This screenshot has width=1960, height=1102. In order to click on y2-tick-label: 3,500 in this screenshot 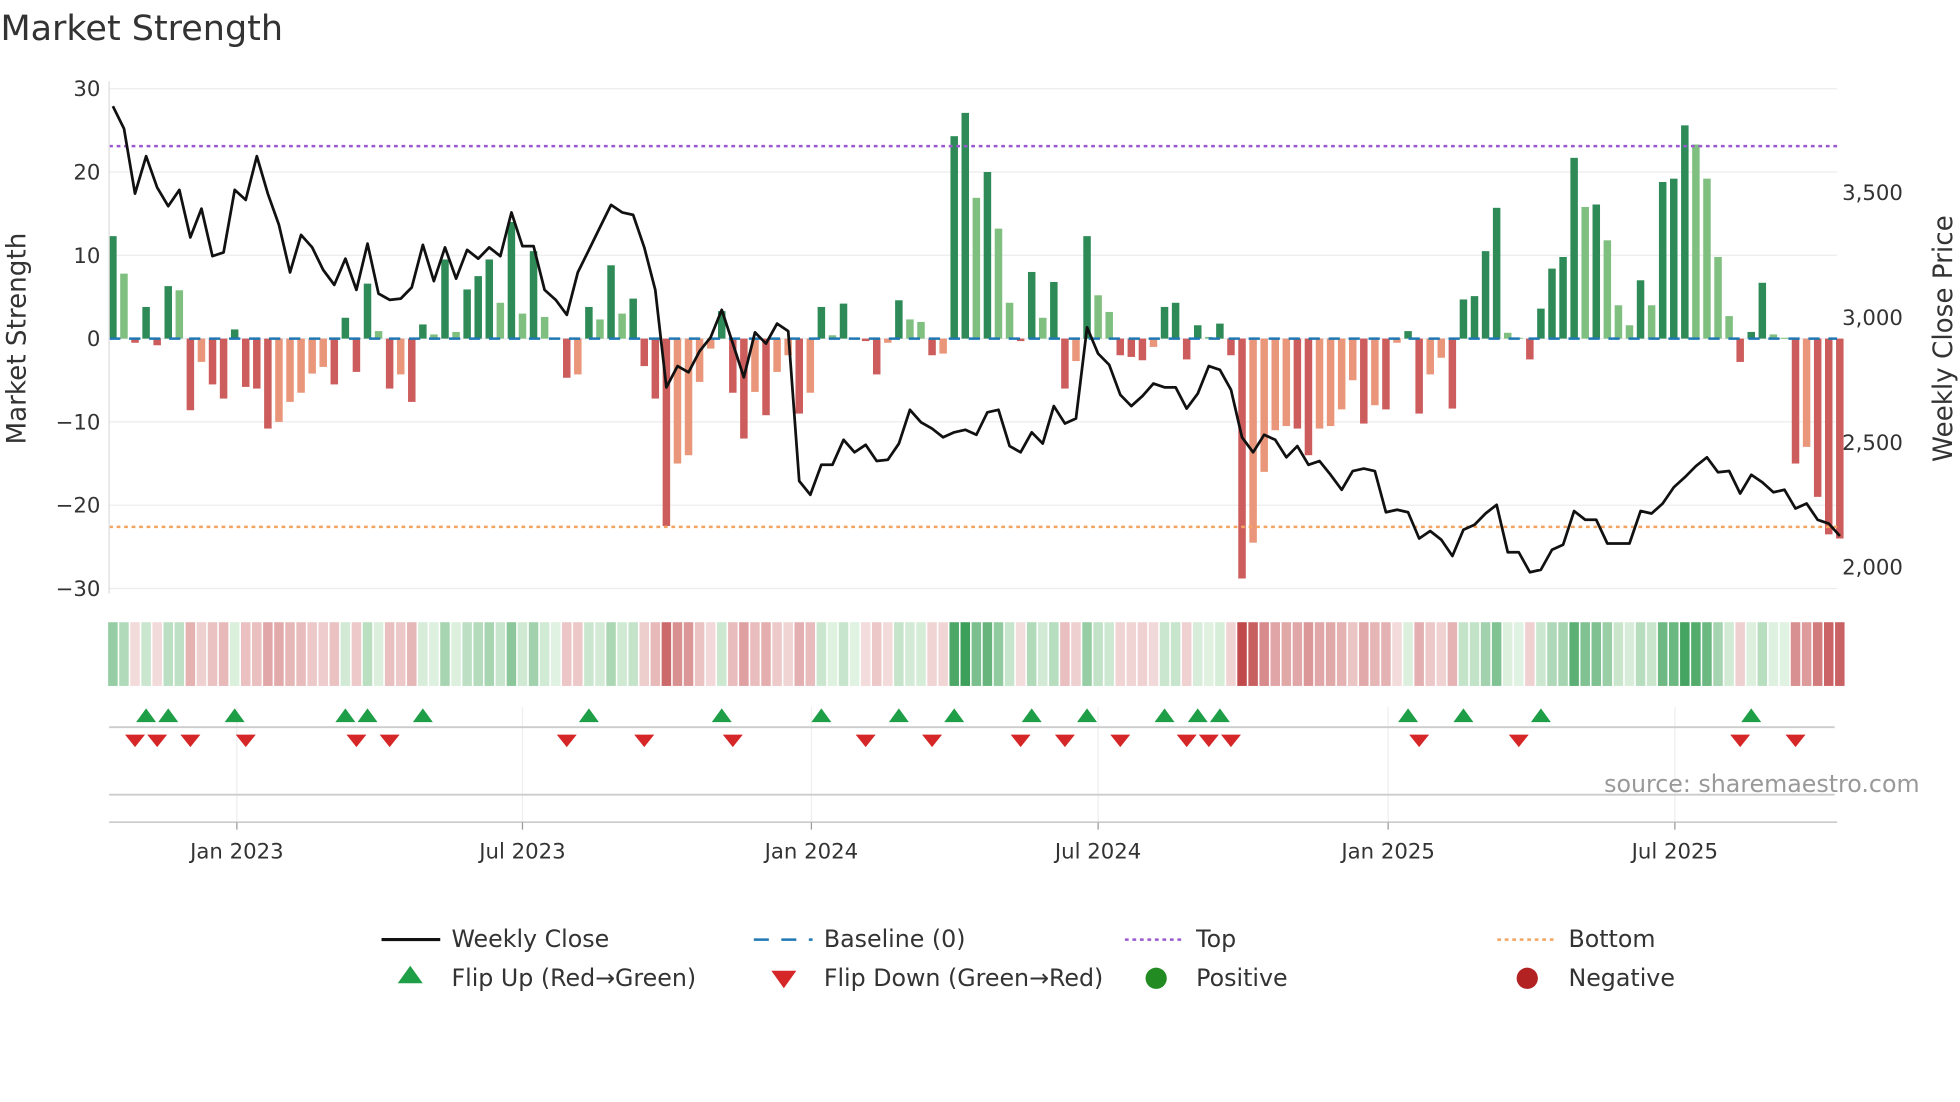, I will do `click(1872, 193)`.